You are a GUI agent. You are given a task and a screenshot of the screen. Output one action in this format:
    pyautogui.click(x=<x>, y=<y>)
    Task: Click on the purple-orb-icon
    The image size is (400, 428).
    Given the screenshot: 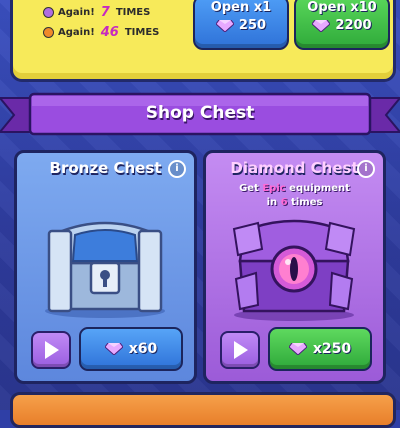 What is the action you would take?
    pyautogui.click(x=48, y=12)
    